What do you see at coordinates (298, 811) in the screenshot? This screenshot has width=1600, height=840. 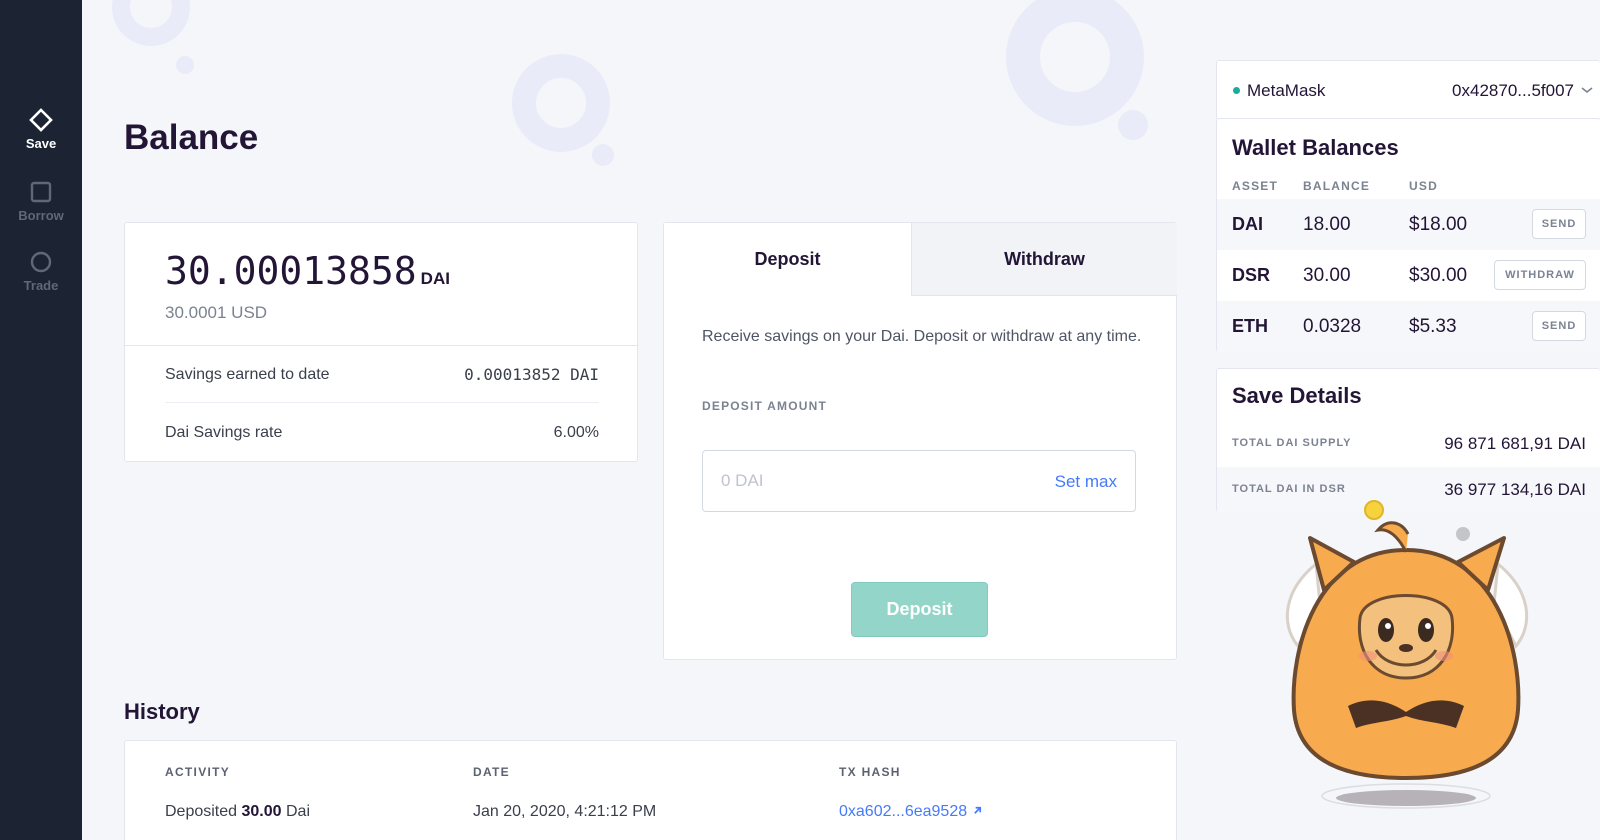 I see `activity-suffix: Dai` at bounding box center [298, 811].